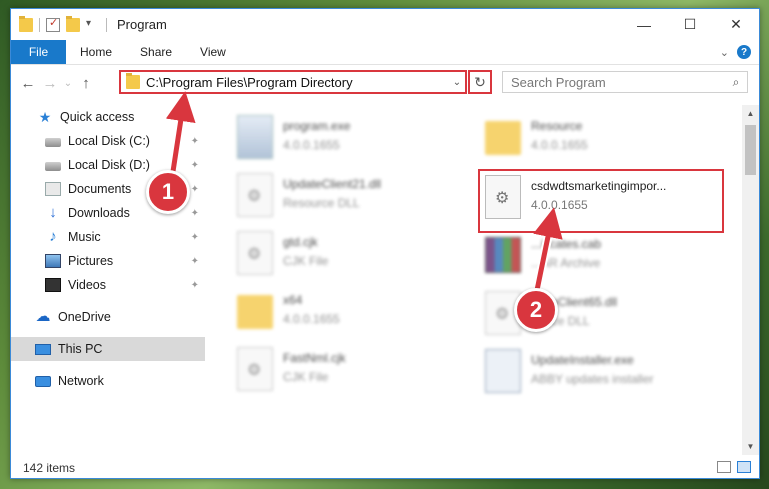  I want to click on scroll-thumb, so click(750, 150).